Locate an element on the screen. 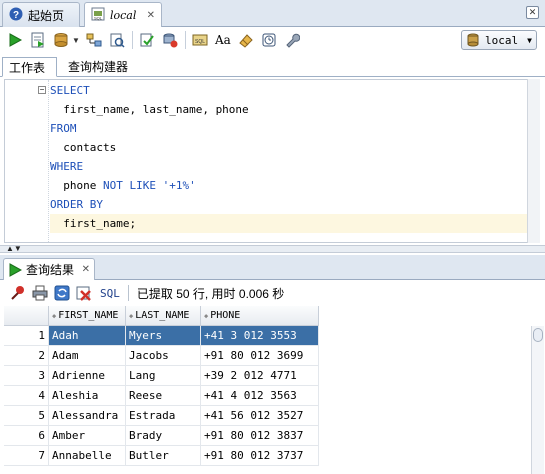  tab-start-page-label: 起始页 is located at coordinates (46, 15).